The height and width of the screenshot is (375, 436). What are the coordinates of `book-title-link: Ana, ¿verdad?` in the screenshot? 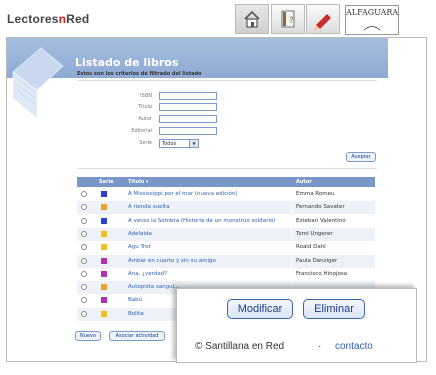 It's located at (147, 274).